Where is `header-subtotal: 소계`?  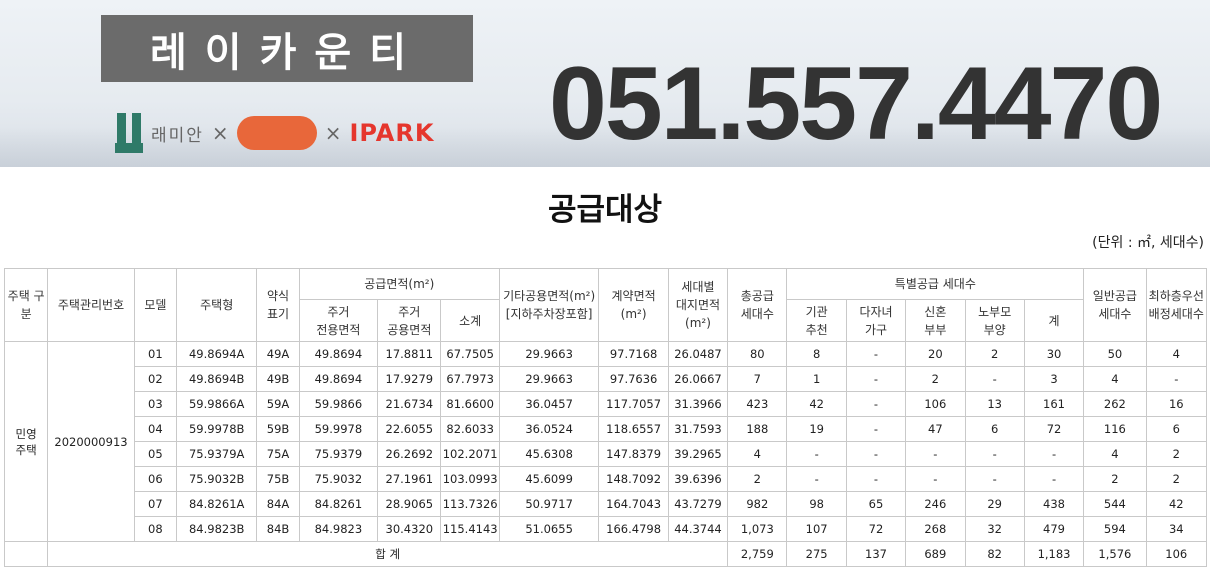
header-subtotal: 소계 is located at coordinates (470, 320).